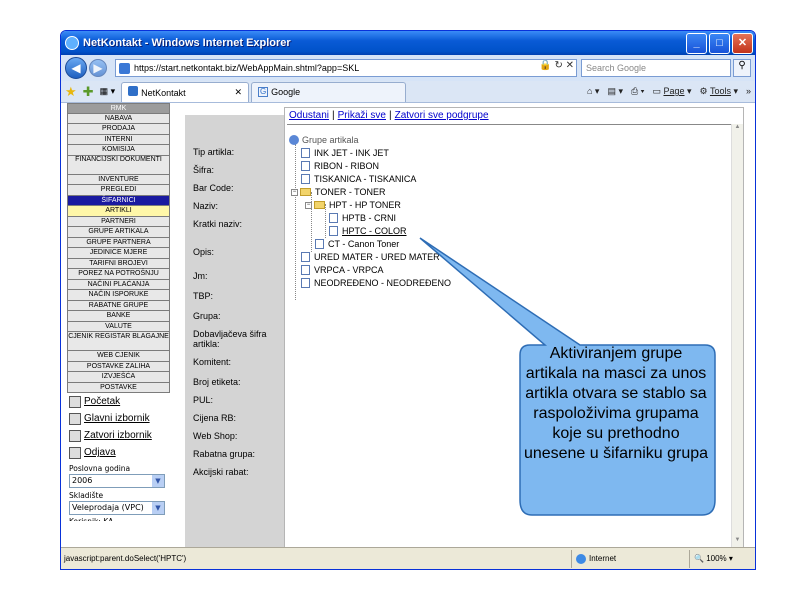 The image size is (800, 600). Describe the element at coordinates (119, 435) in the screenshot. I see `link-zatvori-izbornik: Zatvori izbornik` at that location.